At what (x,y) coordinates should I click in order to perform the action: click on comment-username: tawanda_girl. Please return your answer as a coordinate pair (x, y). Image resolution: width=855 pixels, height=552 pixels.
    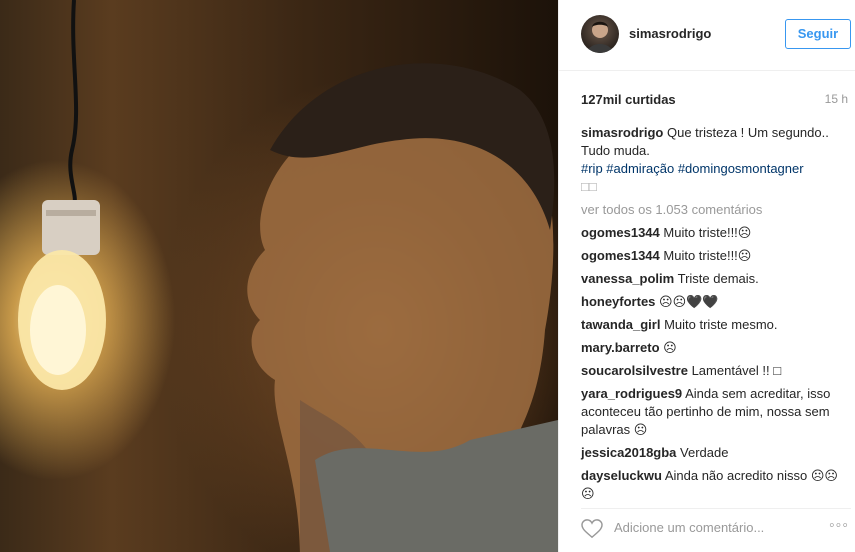
    Looking at the image, I should click on (620, 324).